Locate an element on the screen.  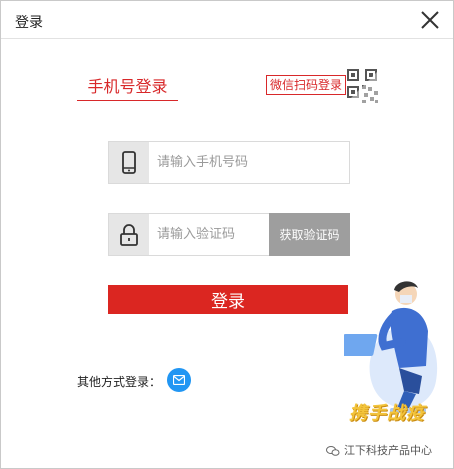
promo-text: 携手战疫 is located at coordinates (387, 413).